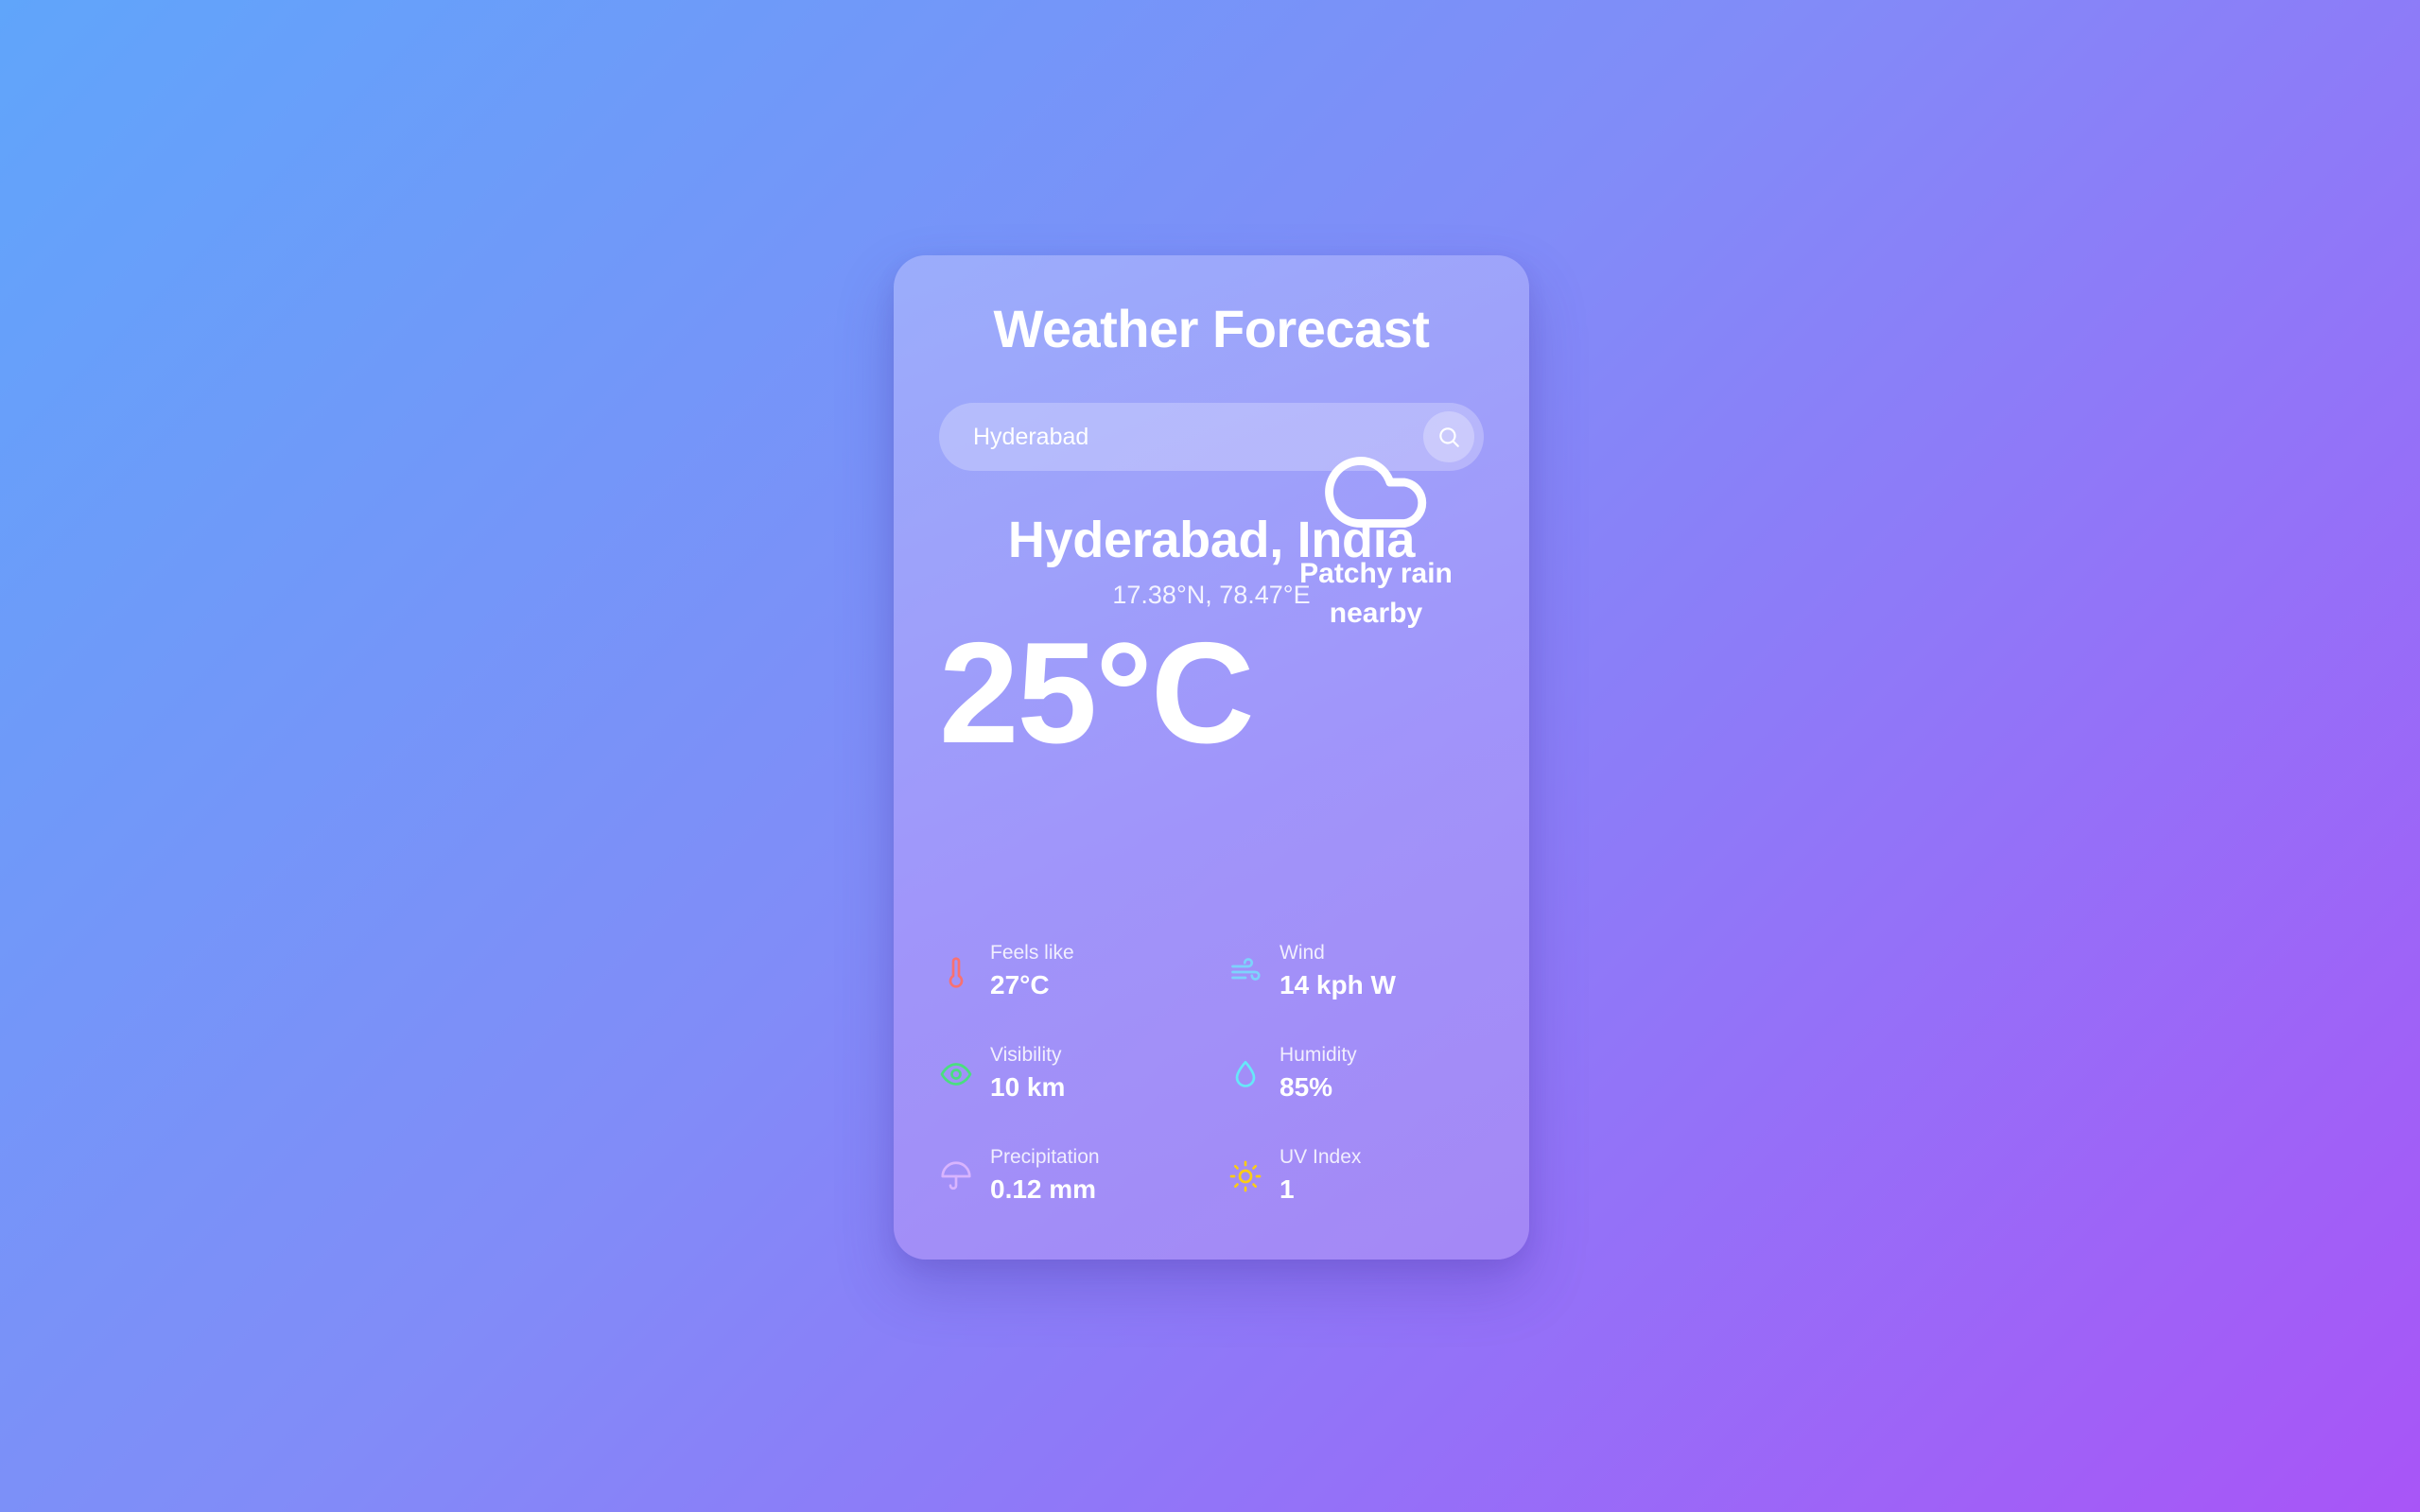 The image size is (2420, 1512). Describe the element at coordinates (1307, 1087) in the screenshot. I see `detail-value: 85%` at that location.